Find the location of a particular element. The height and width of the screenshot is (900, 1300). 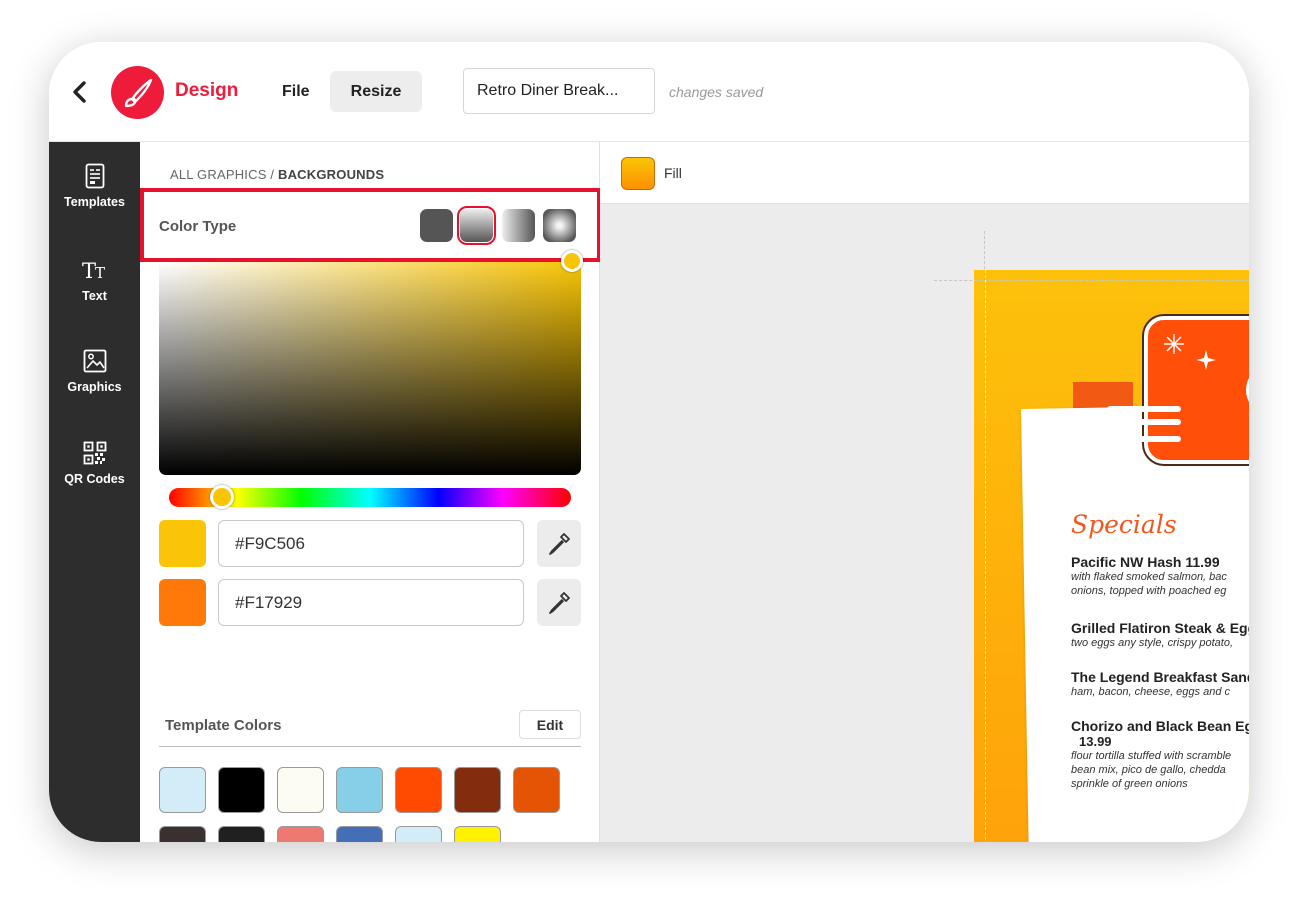

menu-item-desc: with flaked smoked salmon, bac is located at coordinates (1149, 577).